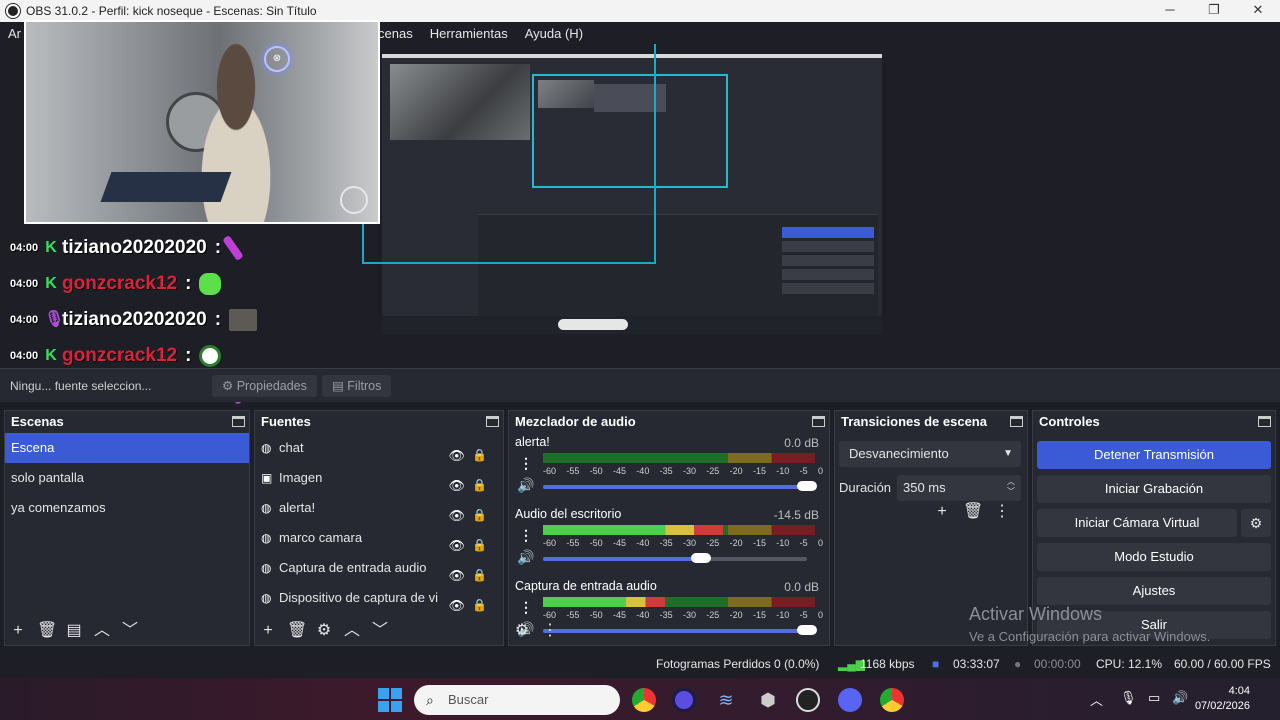 This screenshot has height=720, width=1280. Describe the element at coordinates (51, 247) in the screenshot. I see `kick-badge-icon: K` at that location.